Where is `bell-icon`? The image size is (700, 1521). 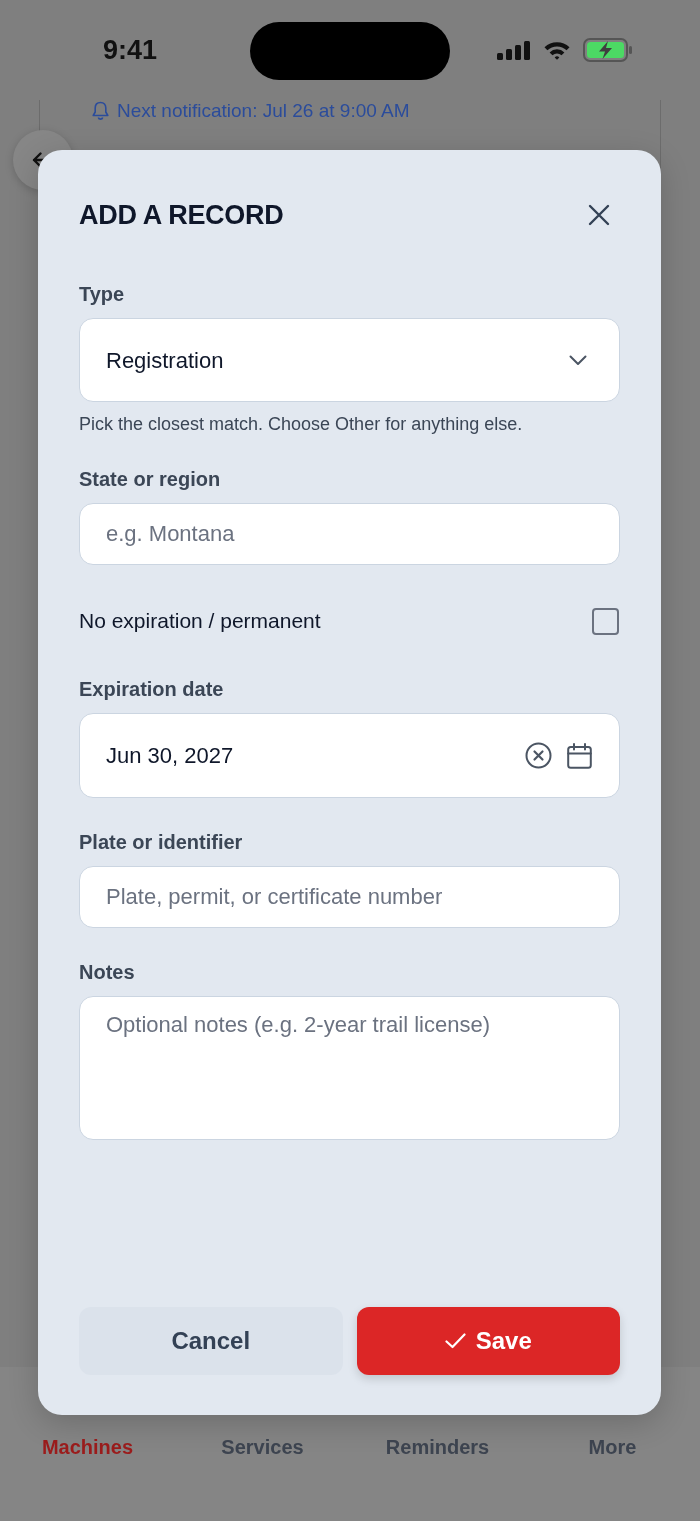 bell-icon is located at coordinates (100, 111).